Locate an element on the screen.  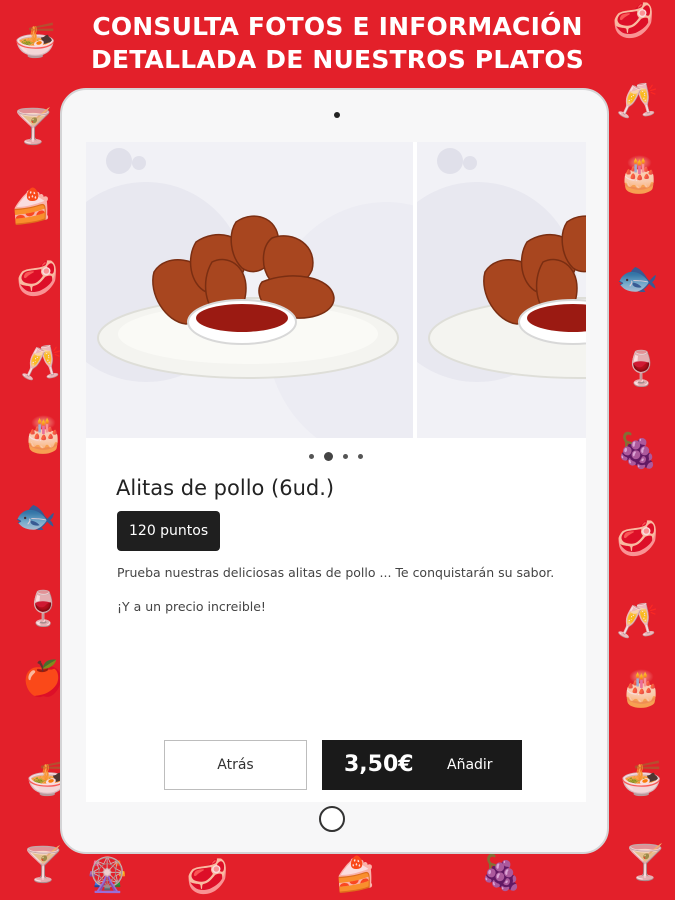
noodles-icon: 🍜 is located at coordinates (641, 779).